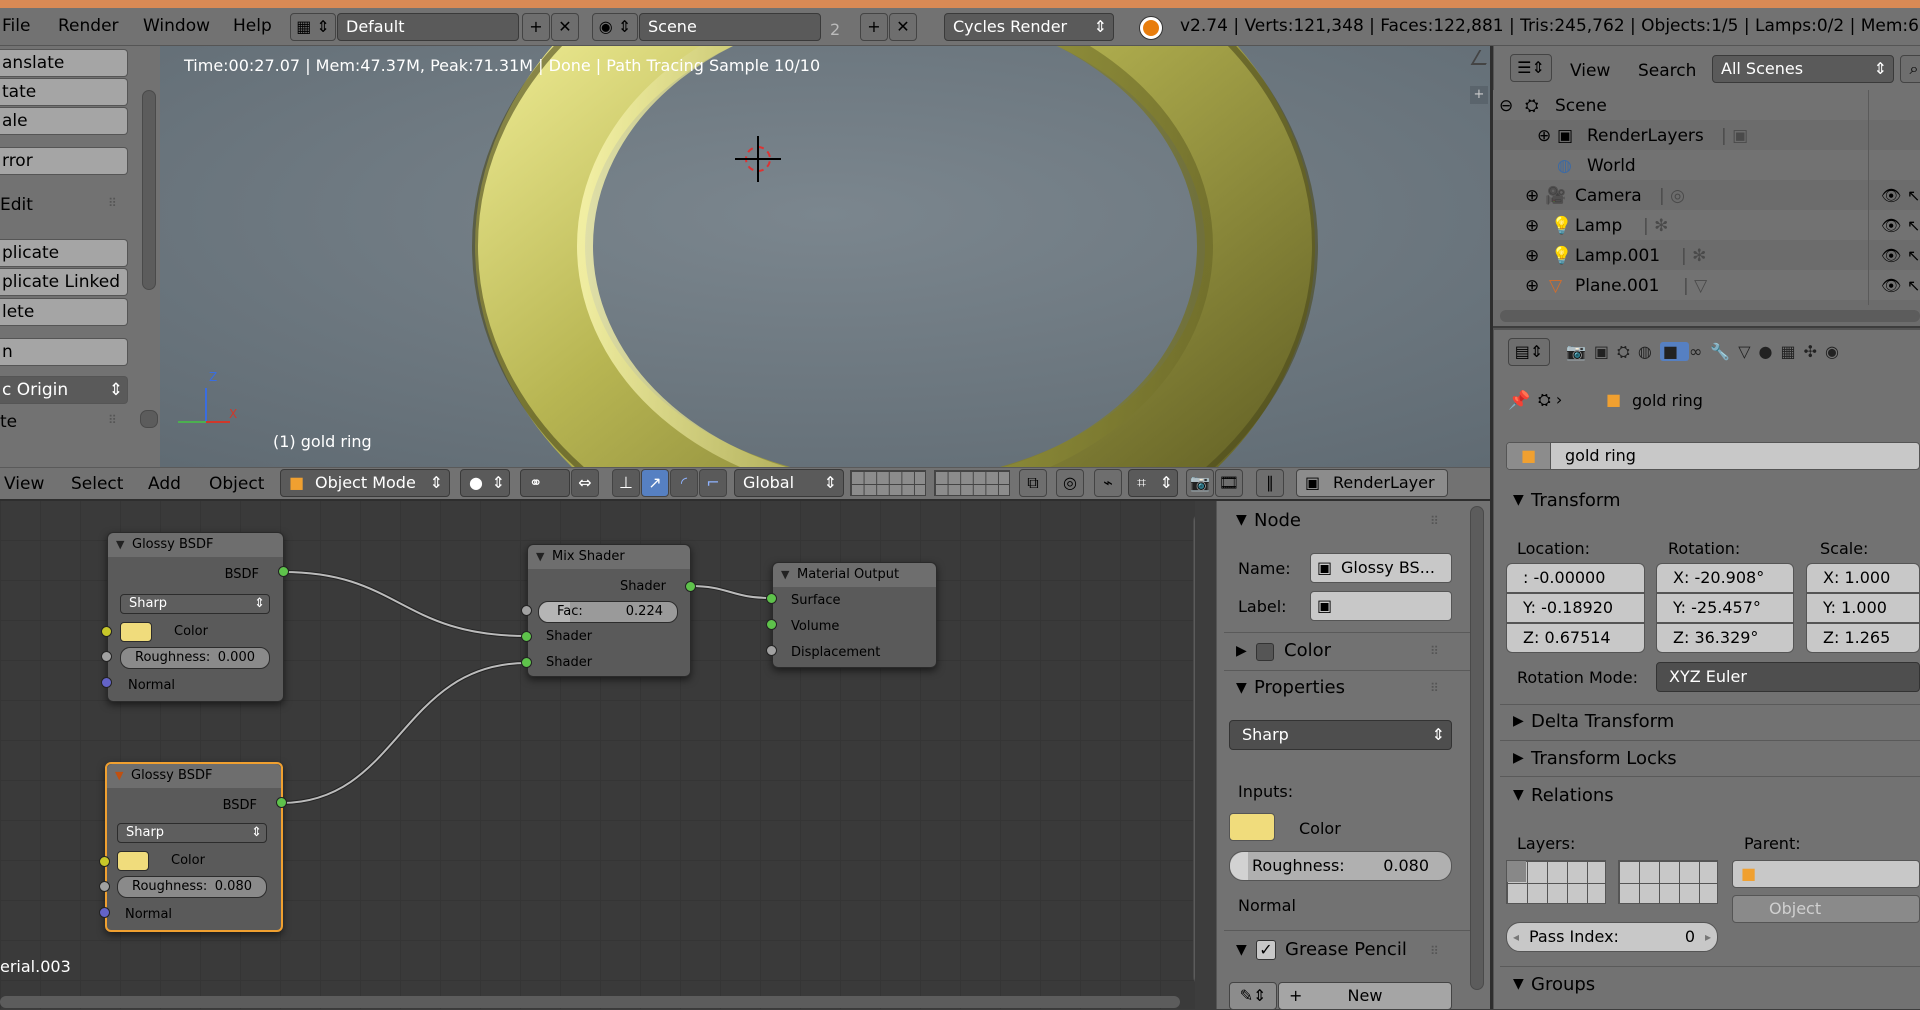 The width and height of the screenshot is (1920, 1010). What do you see at coordinates (690, 586) in the screenshot?
I see `shader-output-socket` at bounding box center [690, 586].